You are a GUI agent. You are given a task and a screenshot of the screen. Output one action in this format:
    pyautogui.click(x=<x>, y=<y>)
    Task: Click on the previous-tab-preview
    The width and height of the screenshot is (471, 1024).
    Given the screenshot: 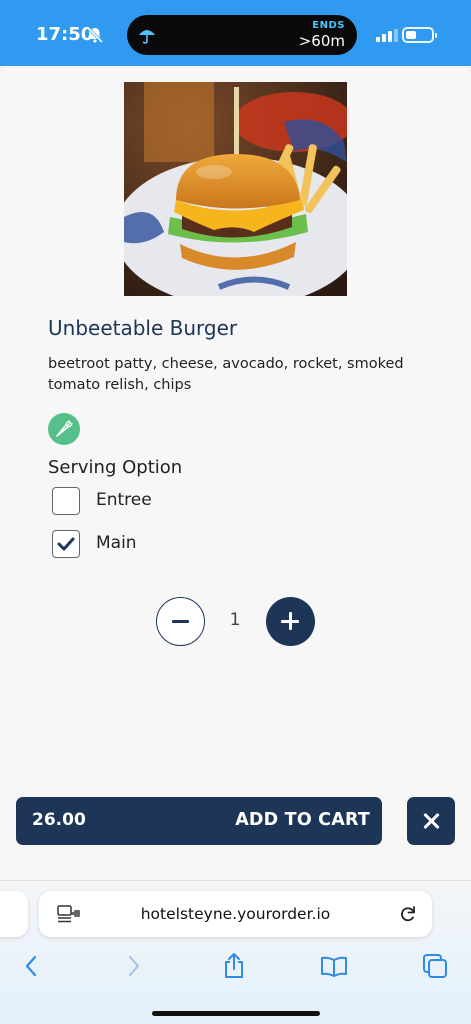 What is the action you would take?
    pyautogui.click(x=14, y=914)
    